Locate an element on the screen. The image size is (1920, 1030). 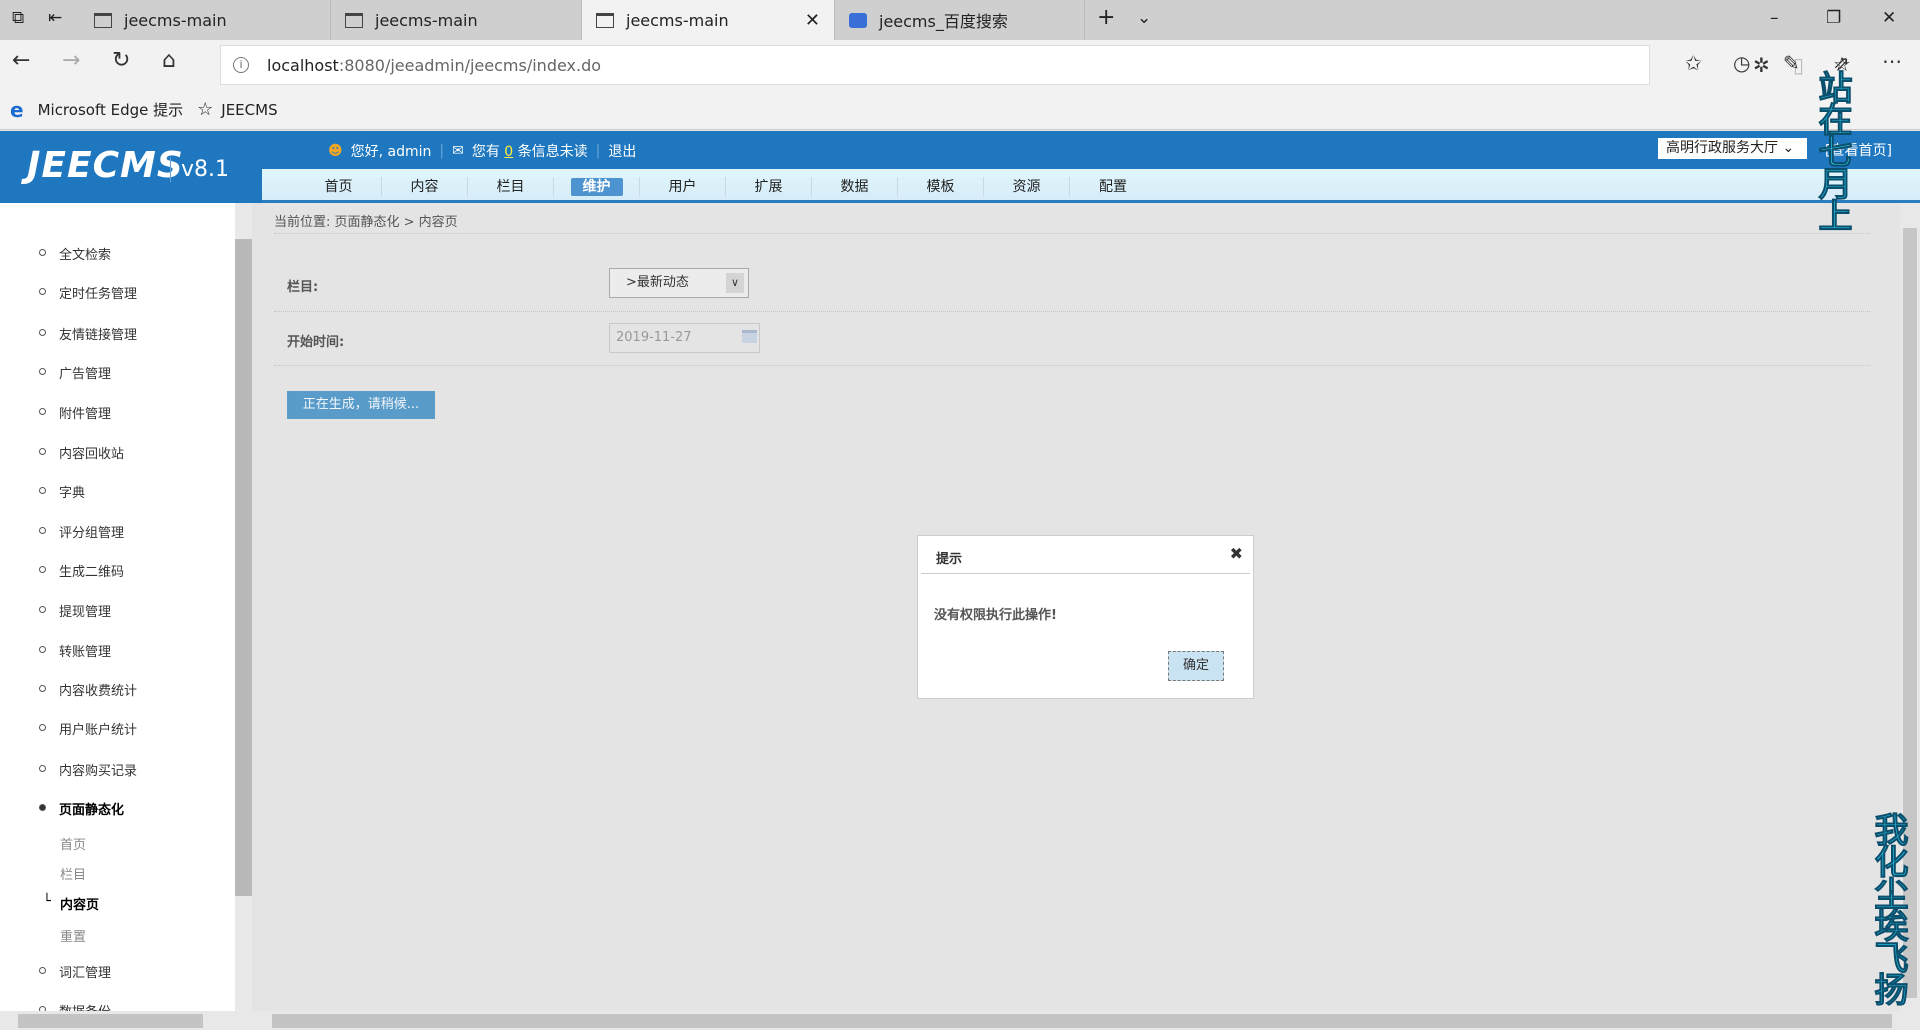
site-select: 高明行政服务大厅 ⌄ is located at coordinates (1732, 148).